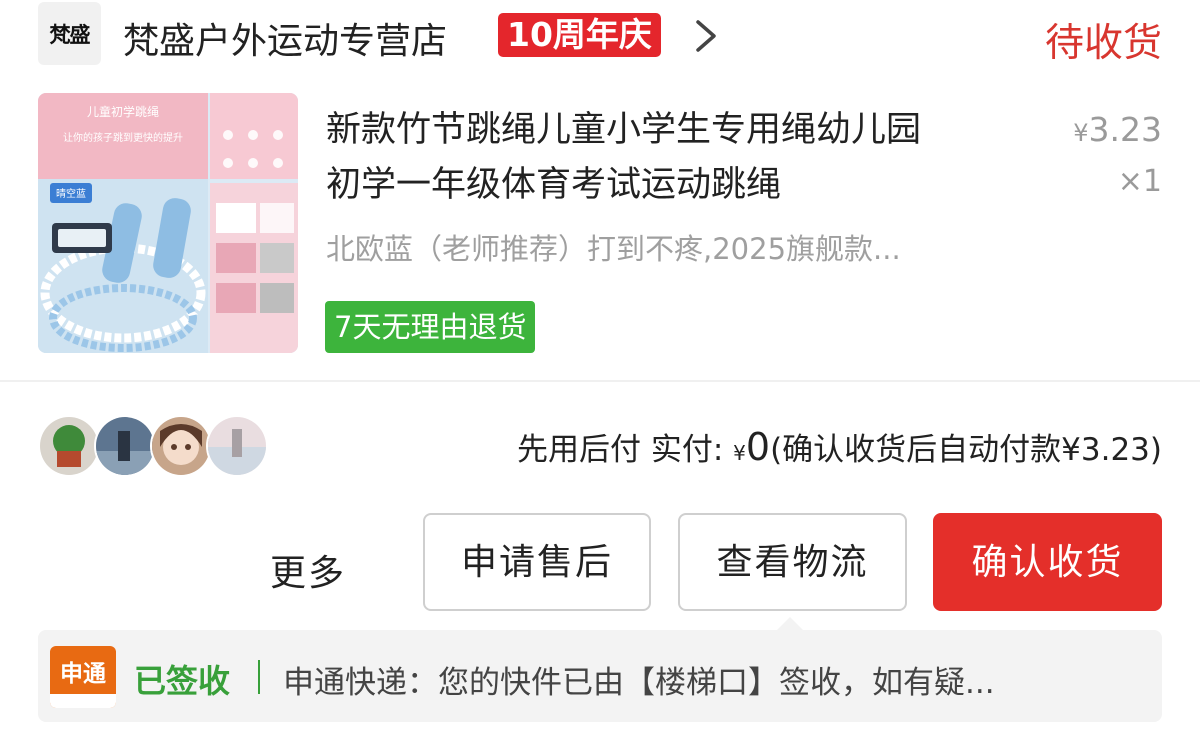 This screenshot has height=747, width=1200. I want to click on product-price: ¥3.23, so click(1117, 129).